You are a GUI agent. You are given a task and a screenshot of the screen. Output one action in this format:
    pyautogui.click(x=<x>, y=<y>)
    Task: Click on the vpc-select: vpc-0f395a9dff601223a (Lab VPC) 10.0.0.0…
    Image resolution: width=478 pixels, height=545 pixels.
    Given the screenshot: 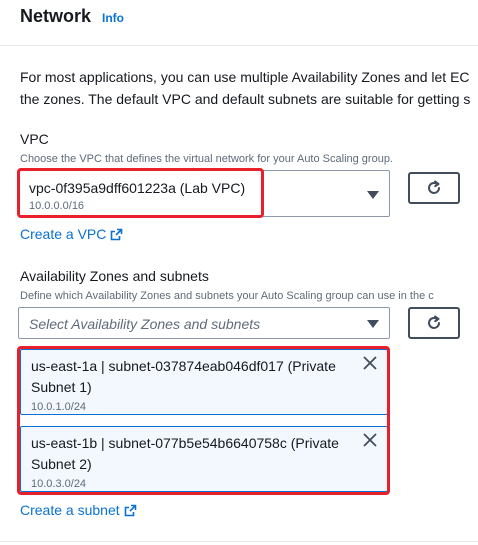 What is the action you would take?
    pyautogui.click(x=204, y=193)
    